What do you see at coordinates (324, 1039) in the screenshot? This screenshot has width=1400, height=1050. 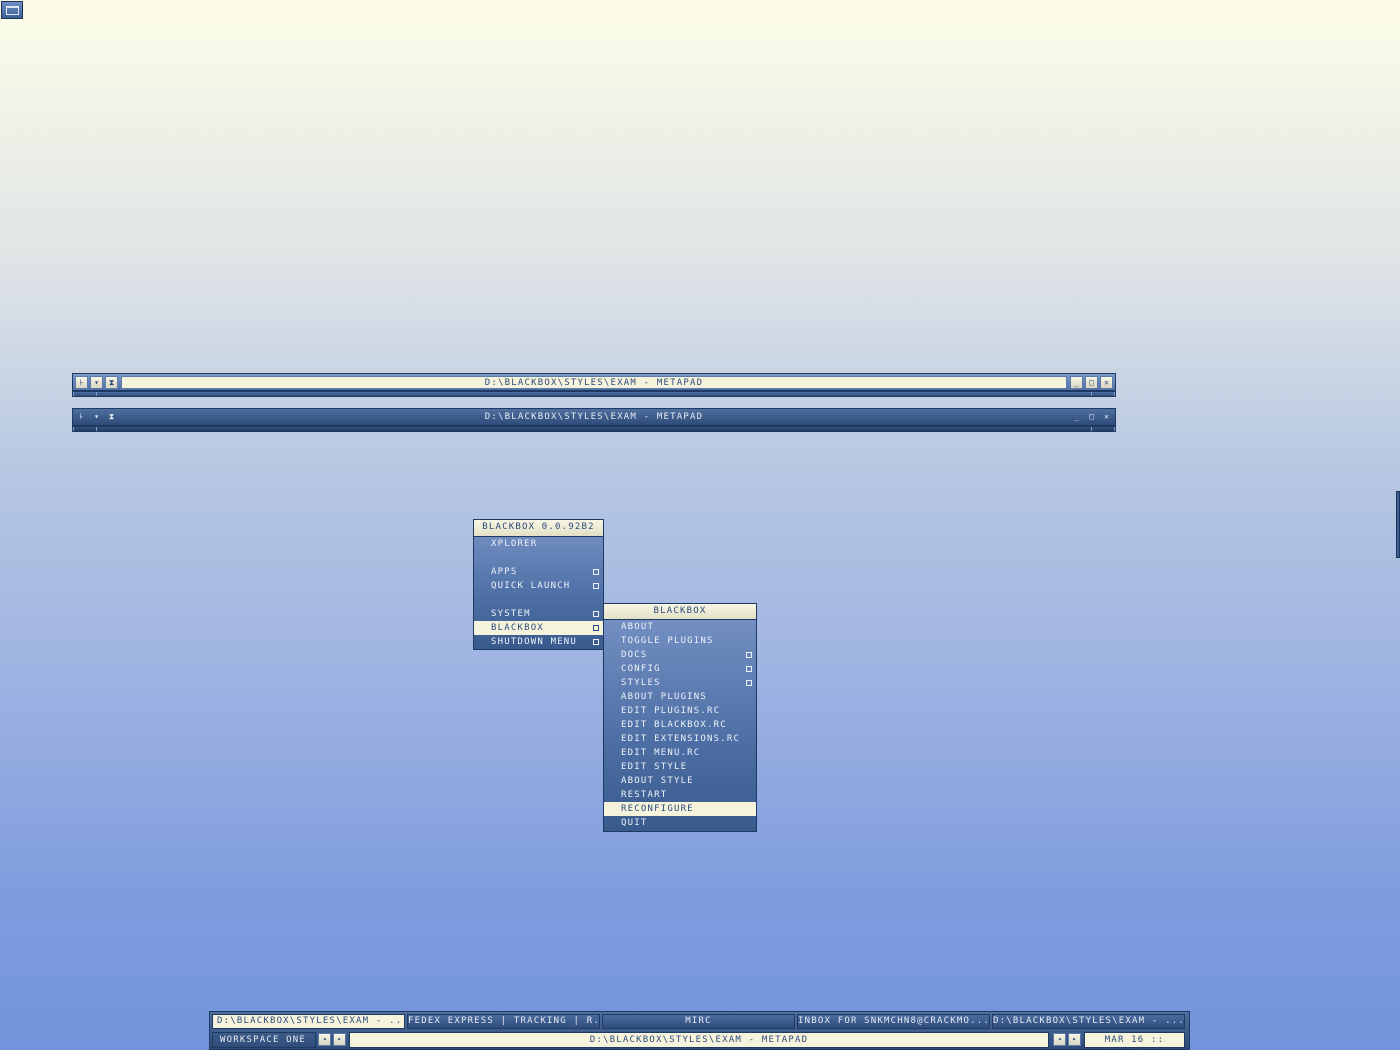 I see `prev-workspace-icon: ◂` at bounding box center [324, 1039].